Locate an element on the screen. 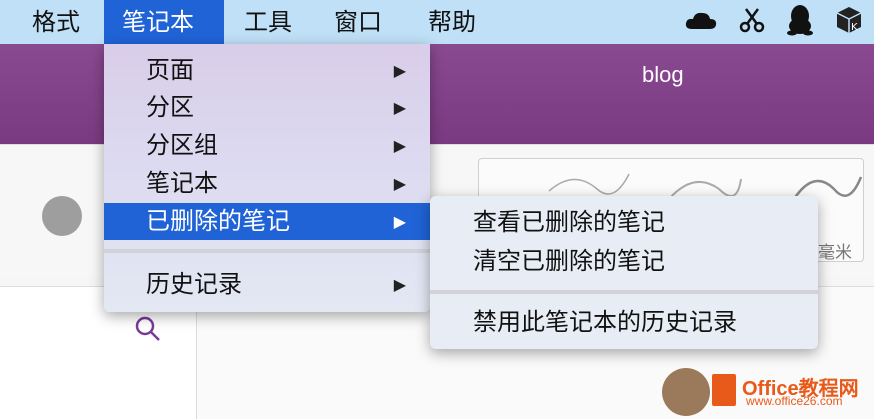 The height and width of the screenshot is (419, 874). menu-item-page: 页面 ▶ is located at coordinates (267, 70).